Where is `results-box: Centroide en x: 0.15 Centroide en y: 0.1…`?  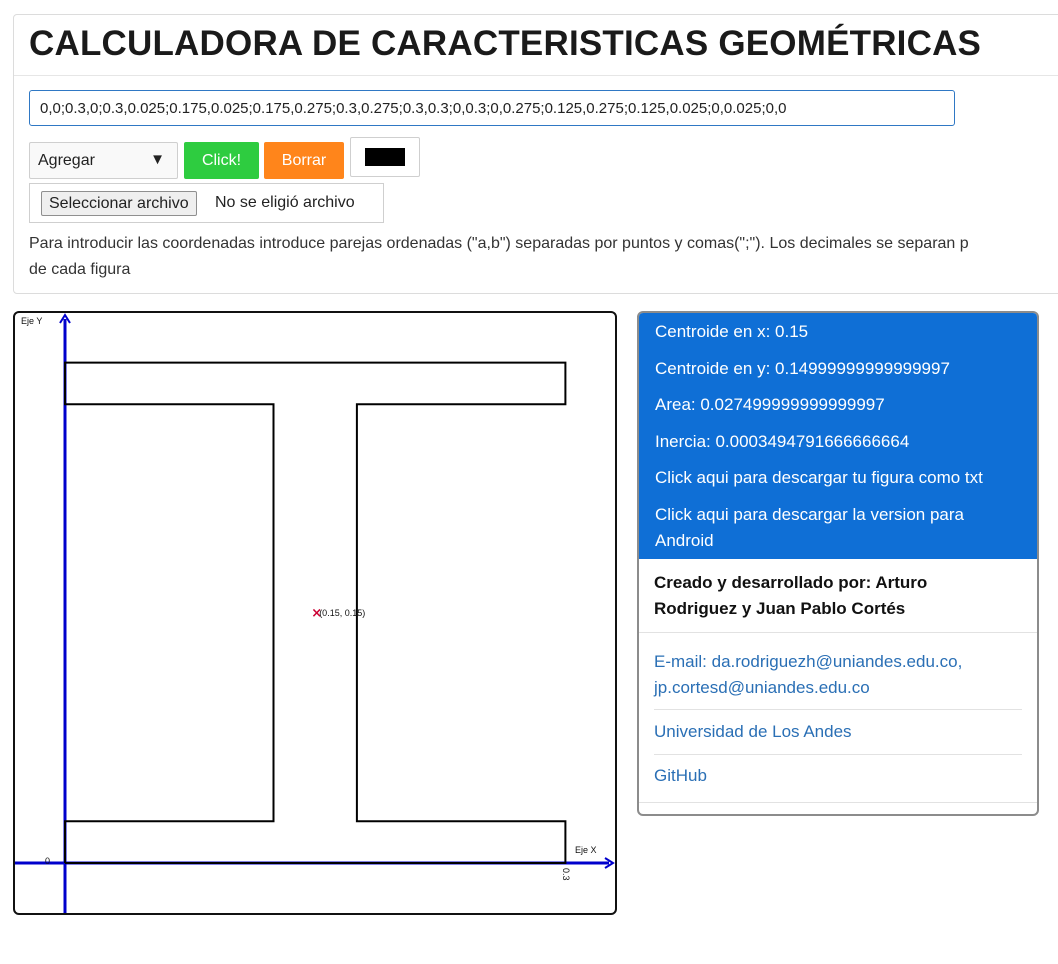 results-box: Centroide en x: 0.15 Centroide en y: 0.1… is located at coordinates (838, 436).